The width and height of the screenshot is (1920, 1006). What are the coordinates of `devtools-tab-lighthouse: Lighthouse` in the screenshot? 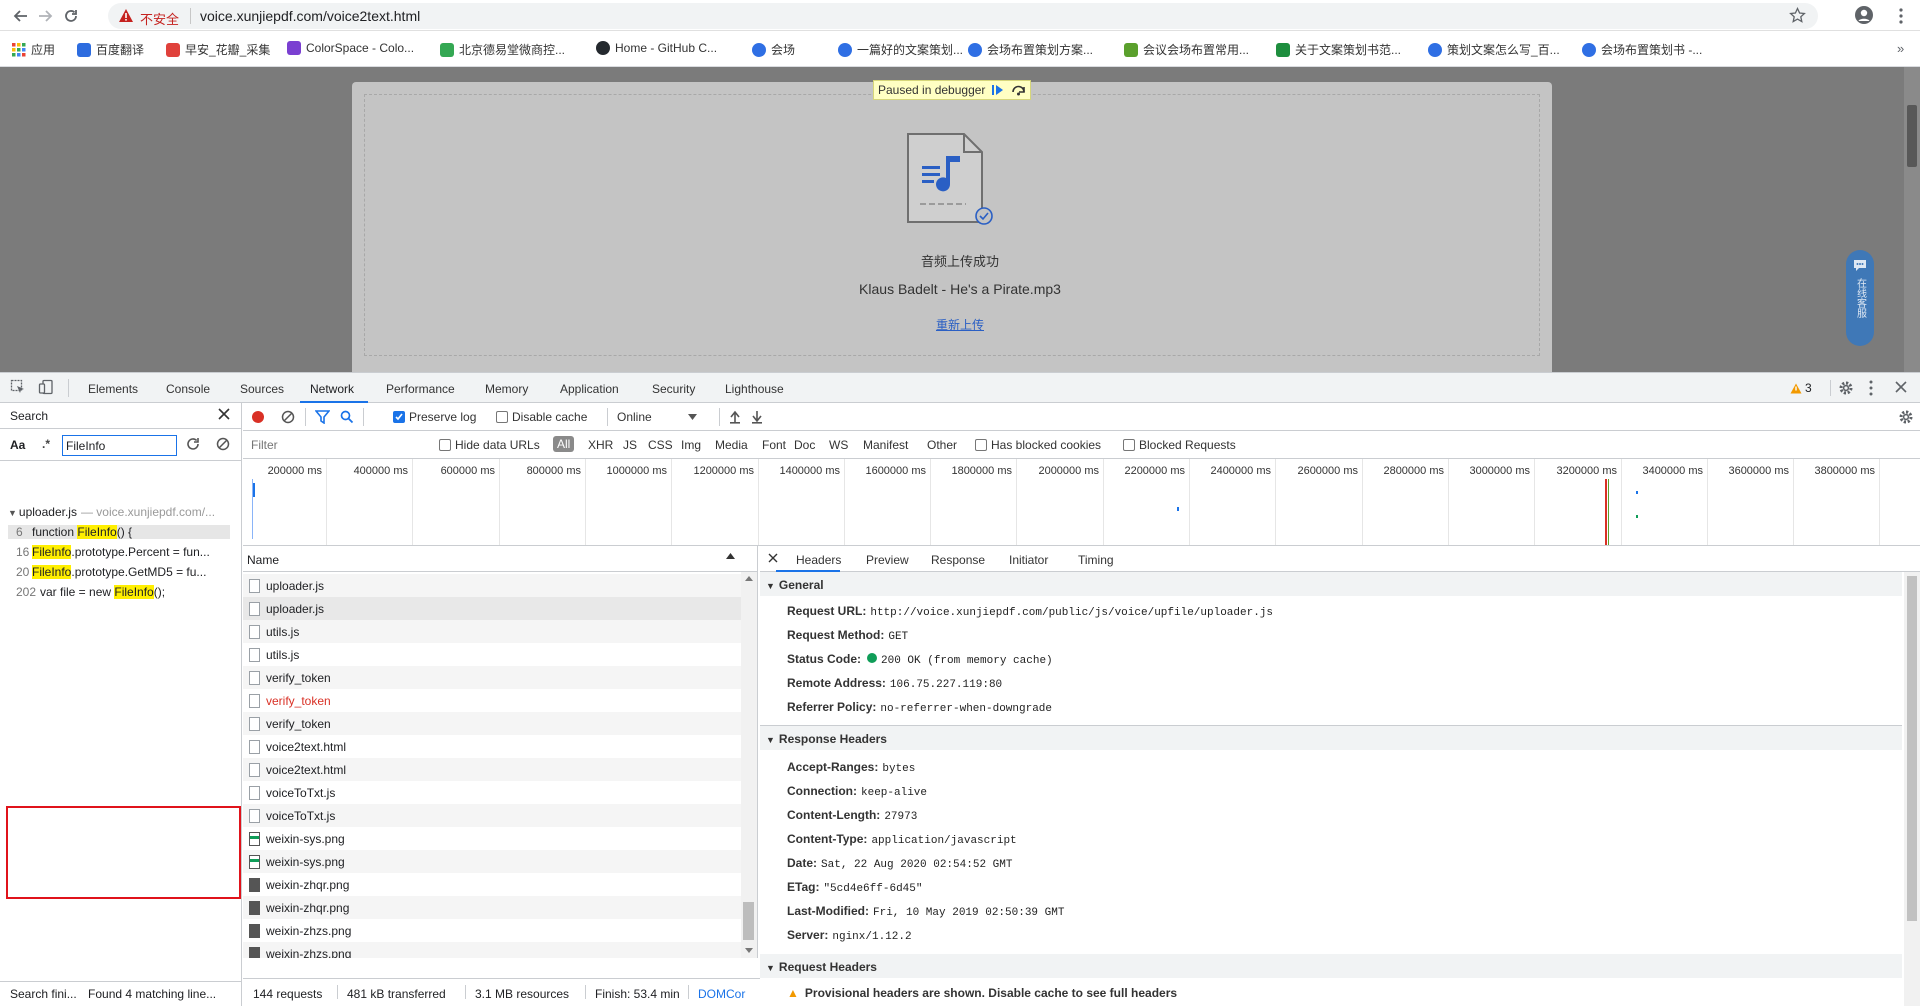 It's located at (754, 389).